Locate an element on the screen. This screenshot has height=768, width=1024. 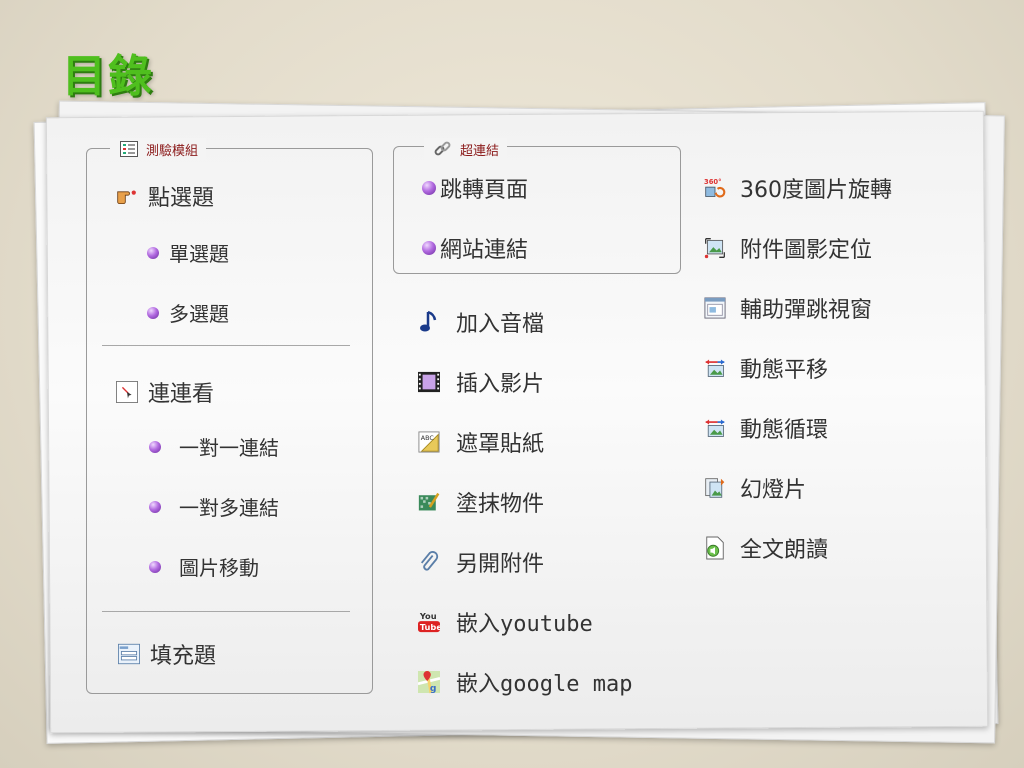
multi-choice-label: 多選題 is located at coordinates (199, 314).